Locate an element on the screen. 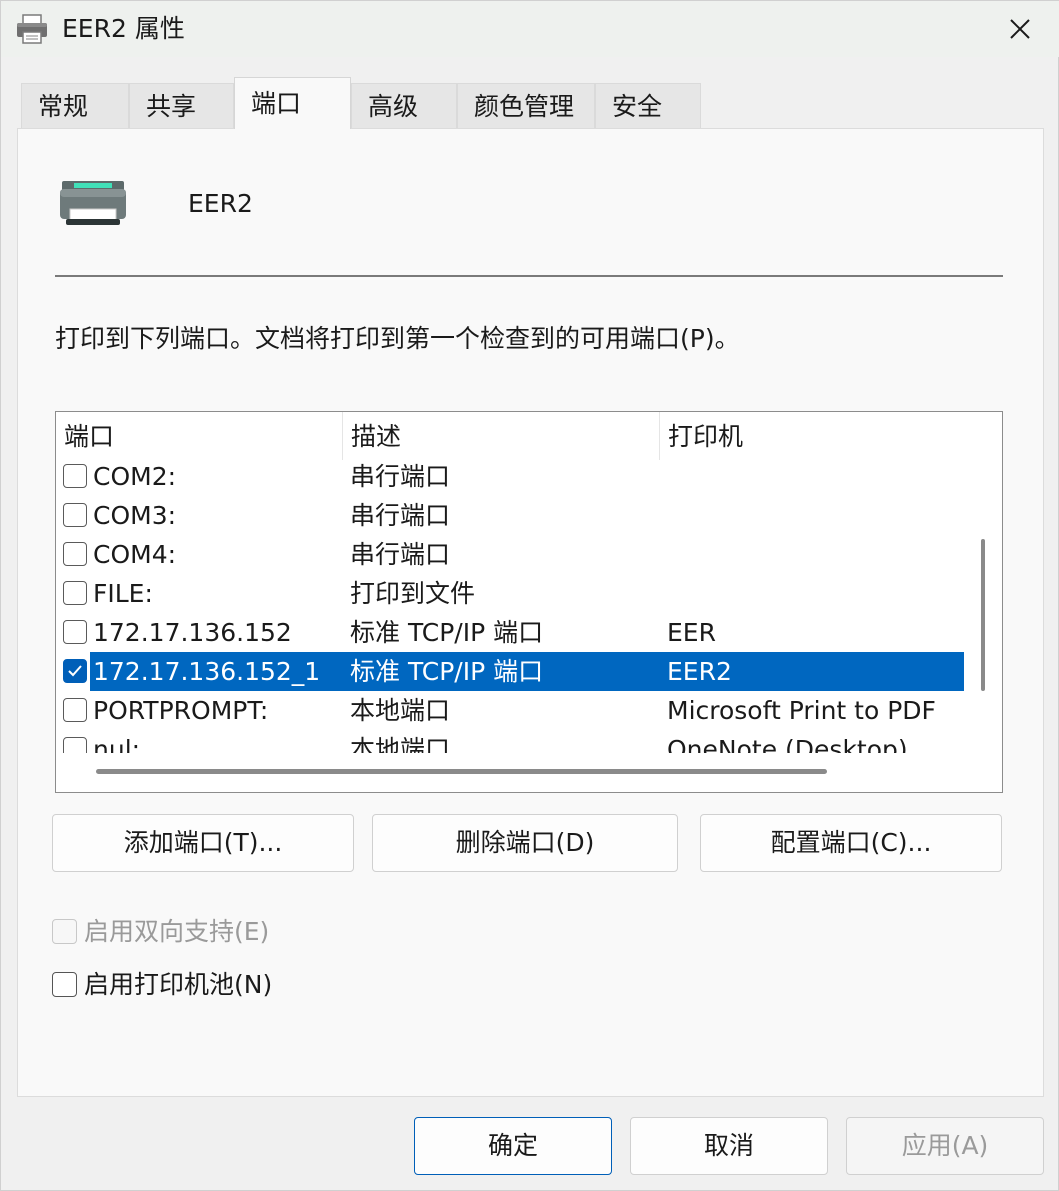 This screenshot has width=1059, height=1191. checkmark-icon is located at coordinates (75, 671).